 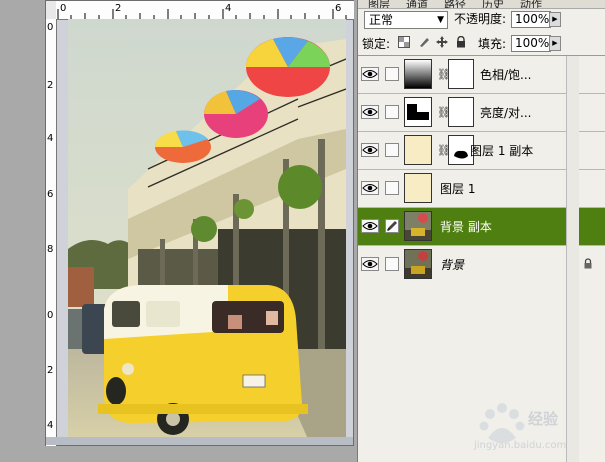 I want to click on opacity-input: 100%, so click(x=531, y=19).